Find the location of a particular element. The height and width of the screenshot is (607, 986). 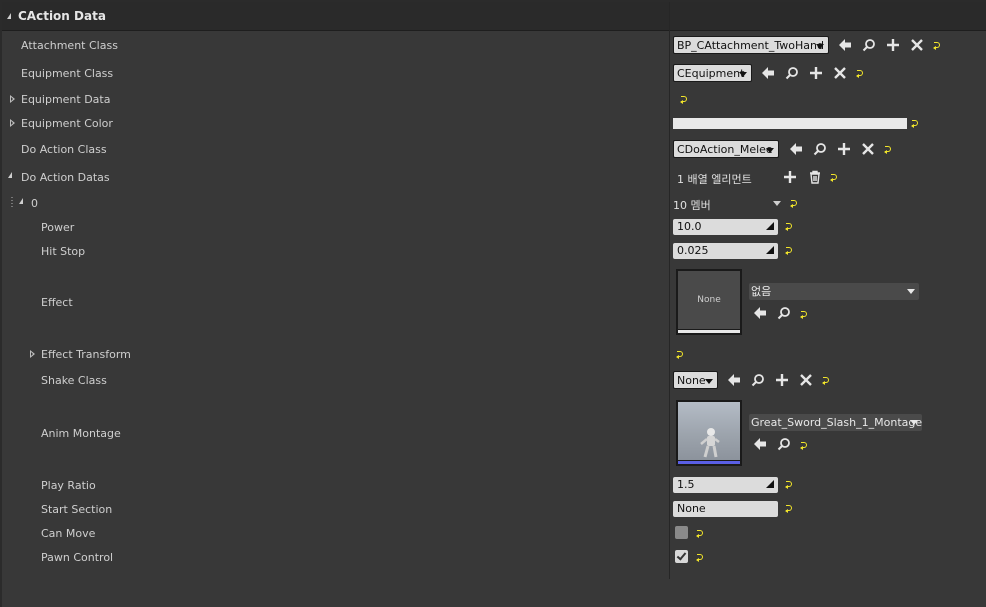

power-value: 10.0 is located at coordinates (689, 226).